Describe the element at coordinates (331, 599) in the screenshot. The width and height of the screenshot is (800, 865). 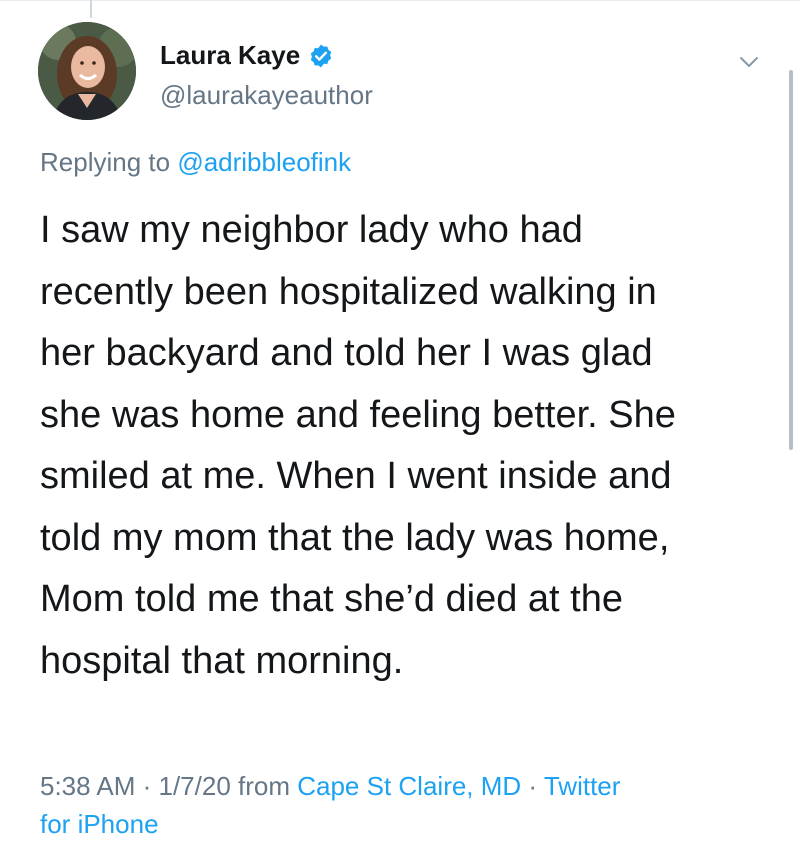
I see `tweet-text-line: Mom told me that she’d died at the` at that location.